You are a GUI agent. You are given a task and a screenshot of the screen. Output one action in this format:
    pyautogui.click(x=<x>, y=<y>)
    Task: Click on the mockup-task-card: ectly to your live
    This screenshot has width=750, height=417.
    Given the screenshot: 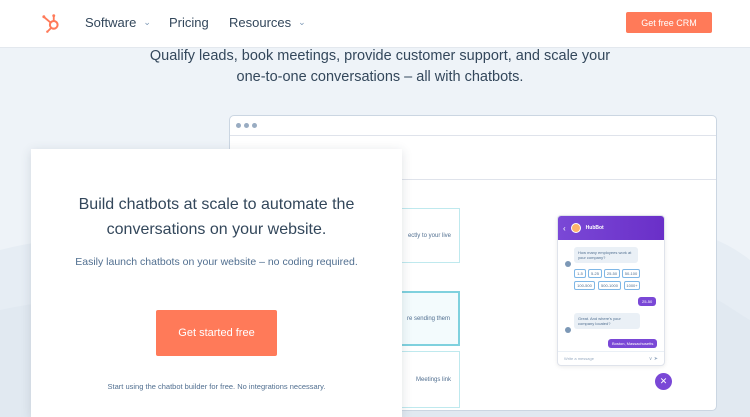 What is the action you would take?
    pyautogui.click(x=429, y=235)
    